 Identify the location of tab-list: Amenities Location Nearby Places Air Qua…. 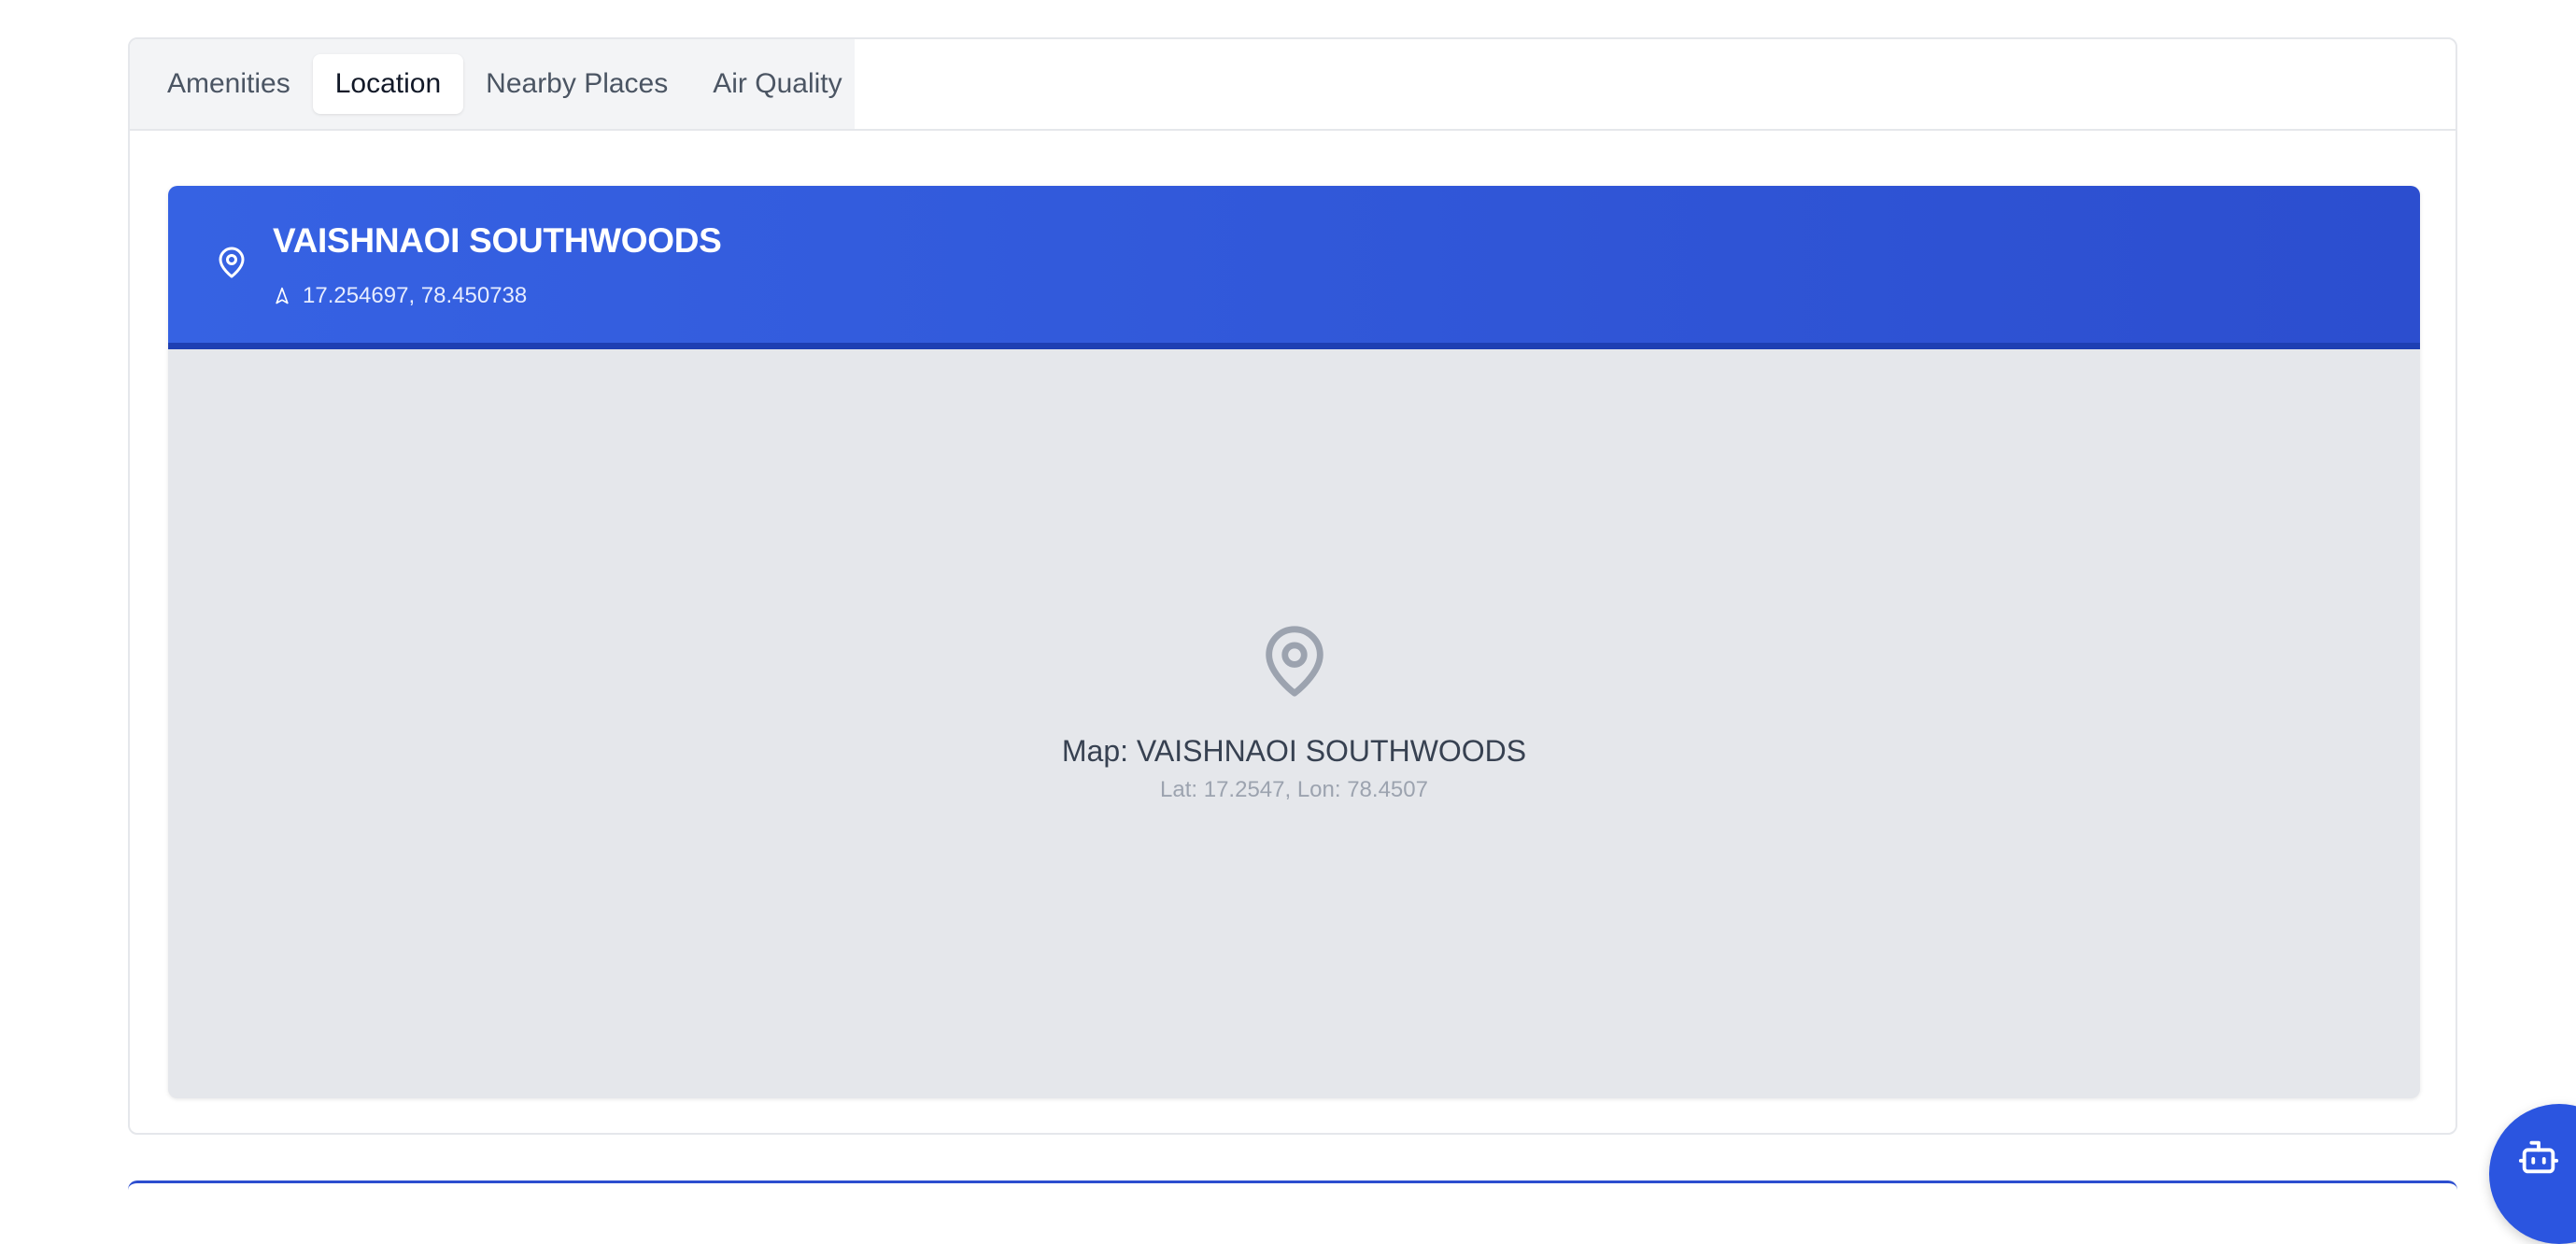
(492, 84).